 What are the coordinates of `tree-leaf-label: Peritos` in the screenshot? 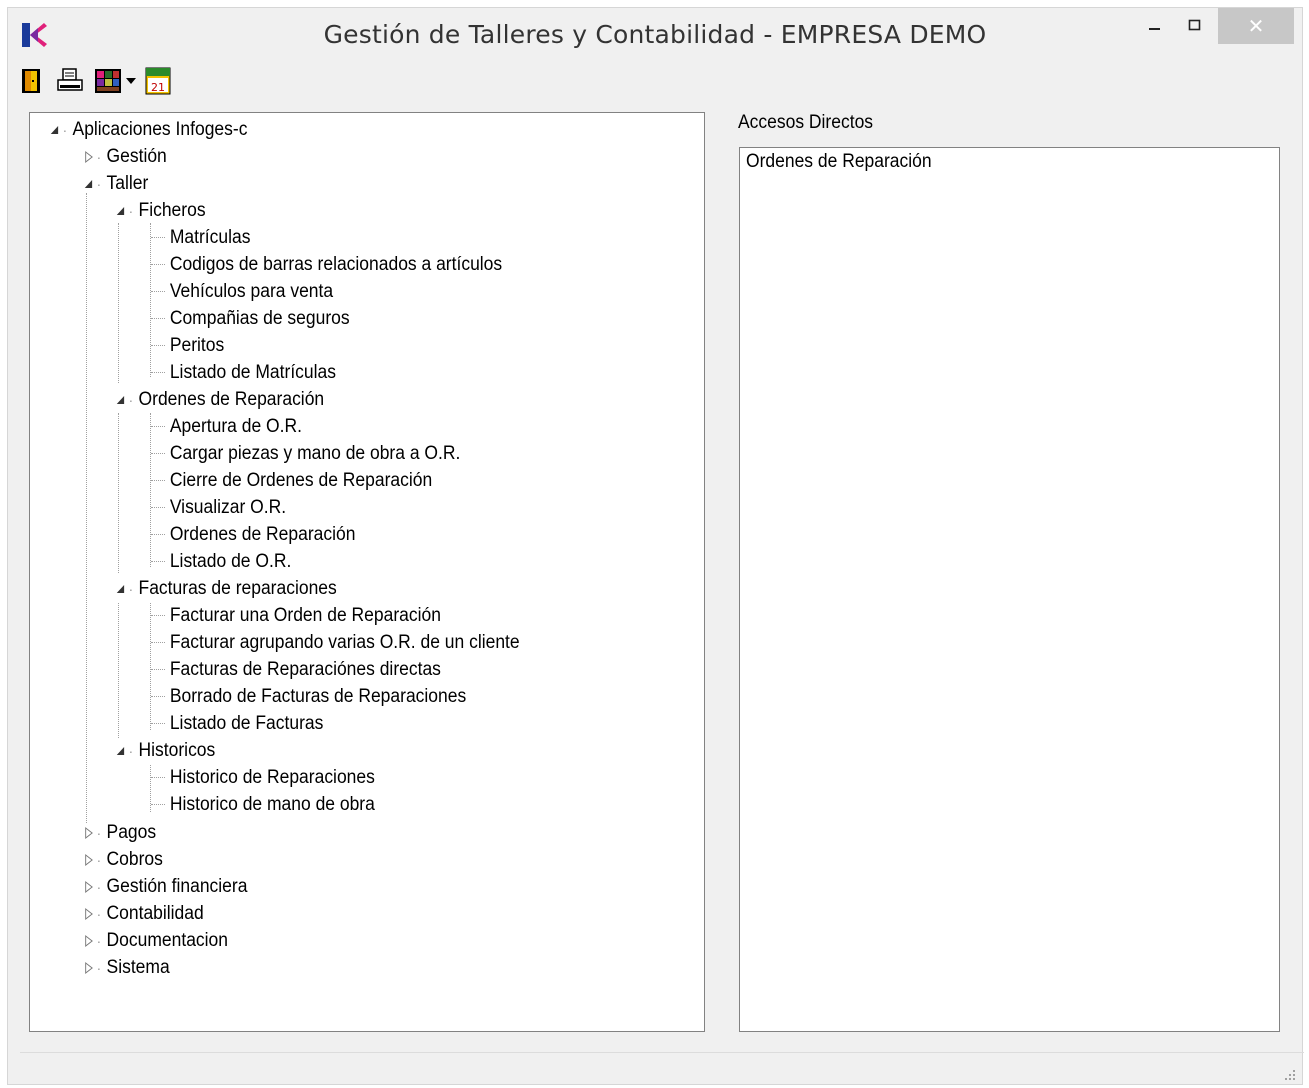 It's located at (197, 345).